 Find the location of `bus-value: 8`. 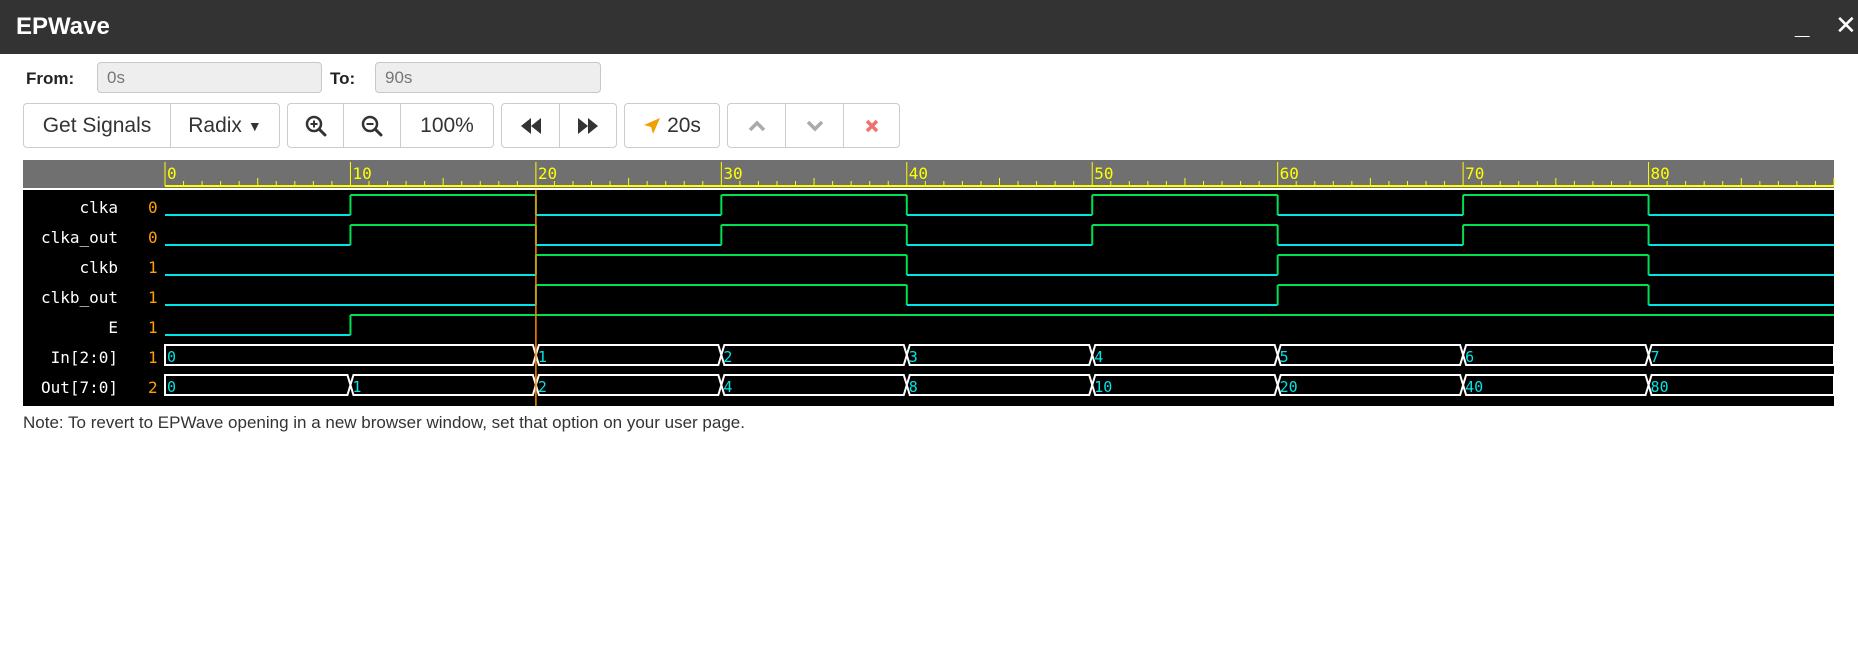

bus-value: 8 is located at coordinates (913, 387).